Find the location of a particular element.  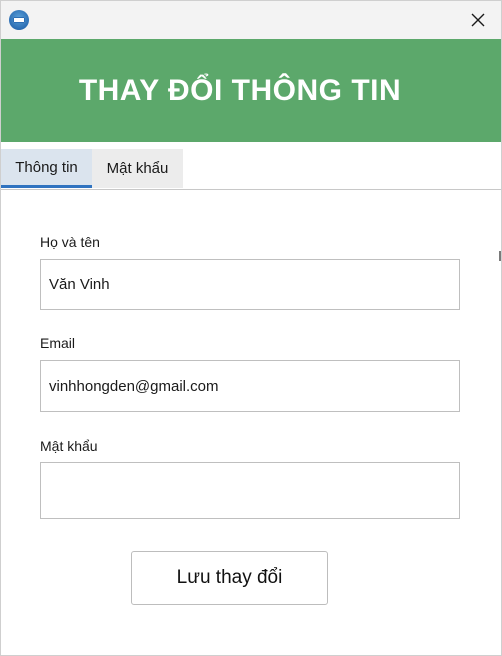

close-button is located at coordinates (478, 20).